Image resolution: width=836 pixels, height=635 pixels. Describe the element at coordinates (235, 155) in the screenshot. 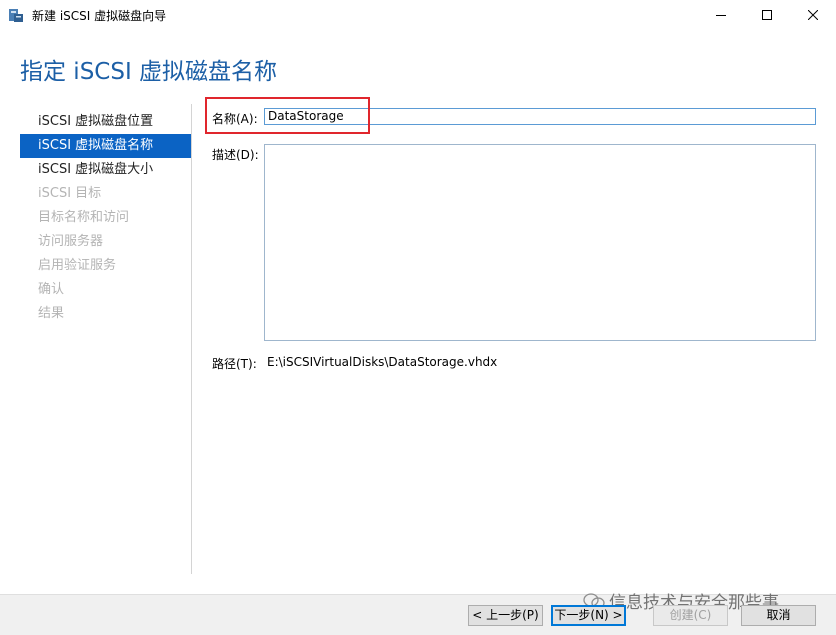

I see `description-label: 描述(D):` at that location.